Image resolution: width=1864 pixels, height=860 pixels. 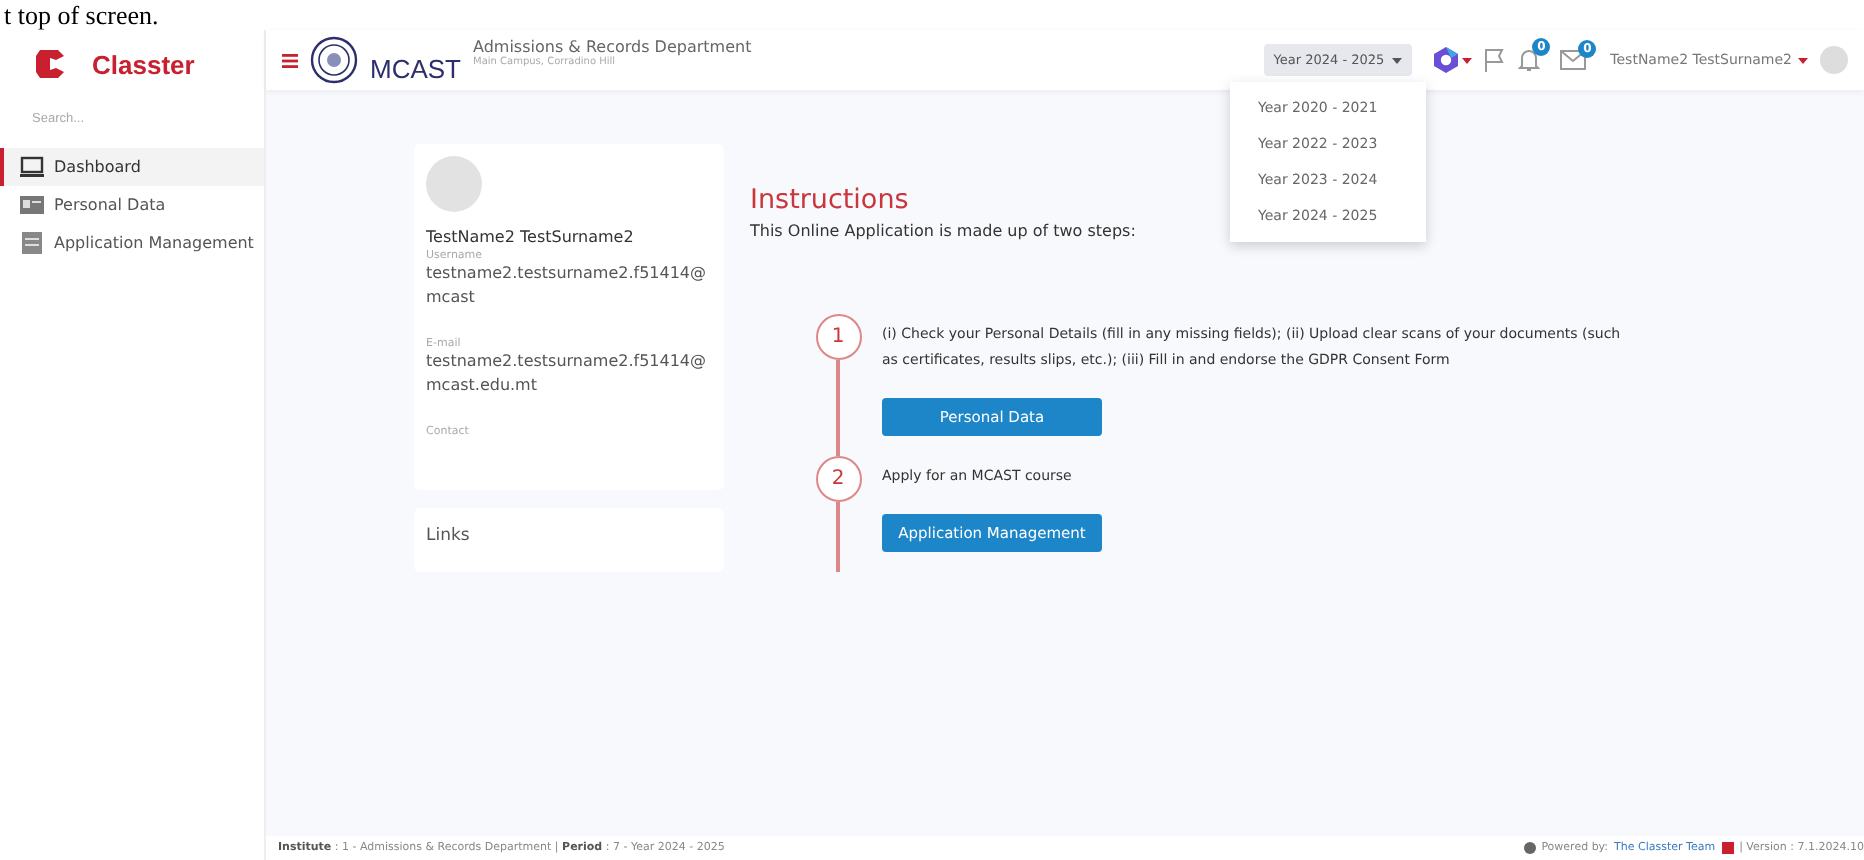 I want to click on logo-icon, so click(x=1727, y=848).